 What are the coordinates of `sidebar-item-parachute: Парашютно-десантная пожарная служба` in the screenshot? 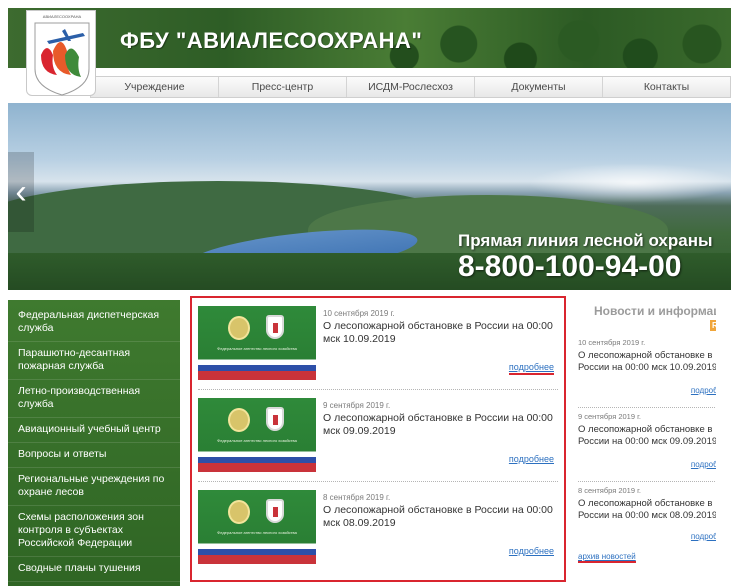 It's located at (94, 361).